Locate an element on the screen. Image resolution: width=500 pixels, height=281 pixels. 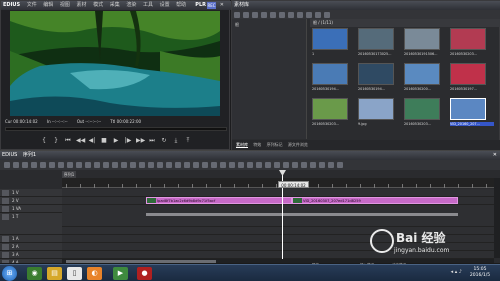
rec-mode-button: REC is located at coordinates (211, 5).